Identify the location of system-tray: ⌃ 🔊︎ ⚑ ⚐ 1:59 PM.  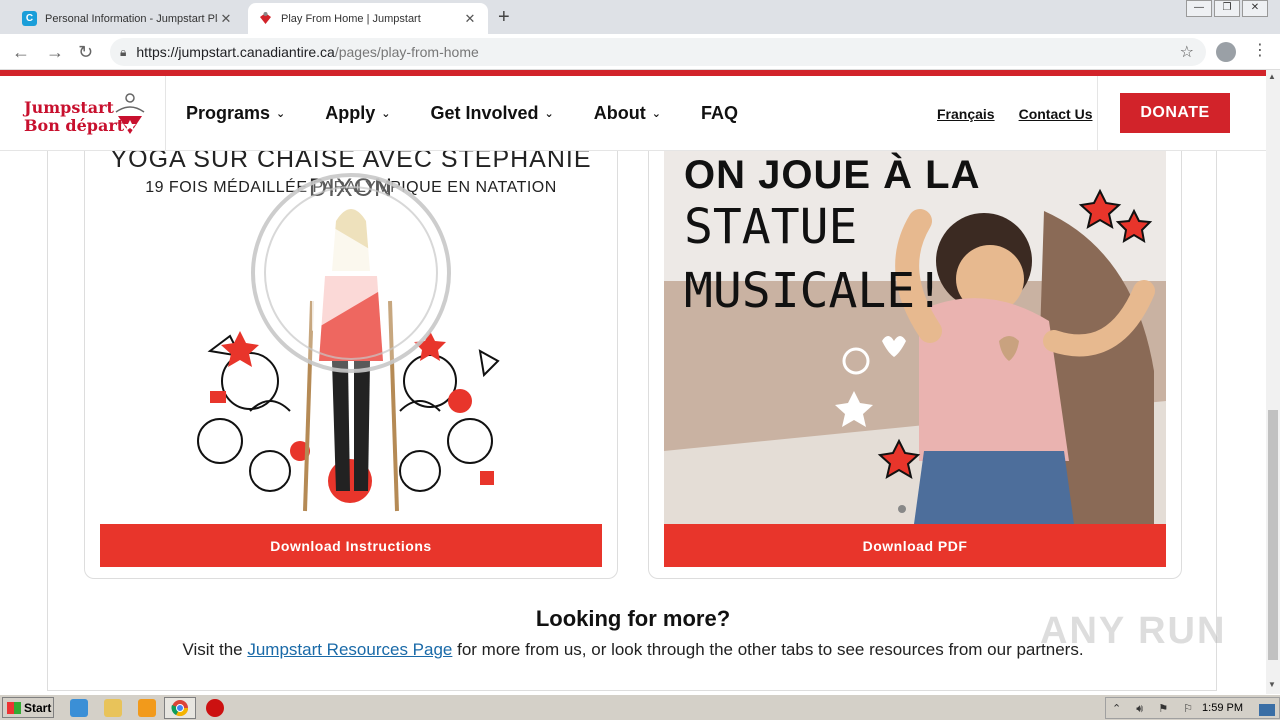
(1192, 708).